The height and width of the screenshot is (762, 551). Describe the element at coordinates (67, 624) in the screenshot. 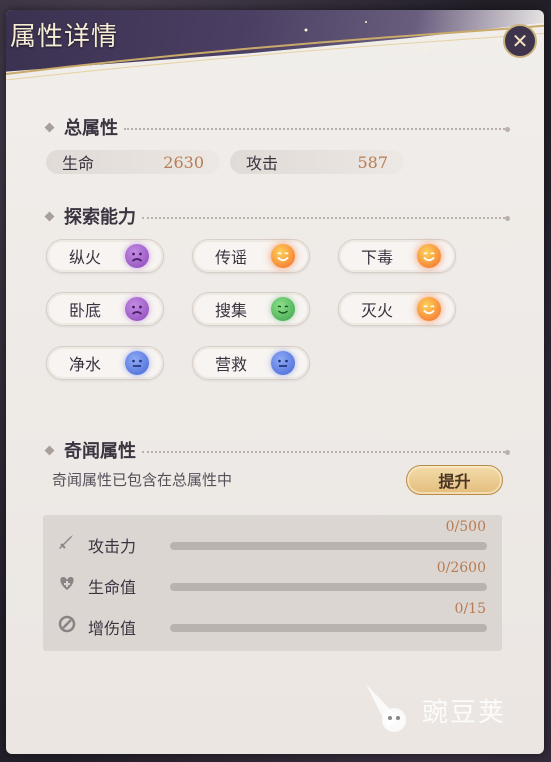

I see `damage-boost-icon` at that location.